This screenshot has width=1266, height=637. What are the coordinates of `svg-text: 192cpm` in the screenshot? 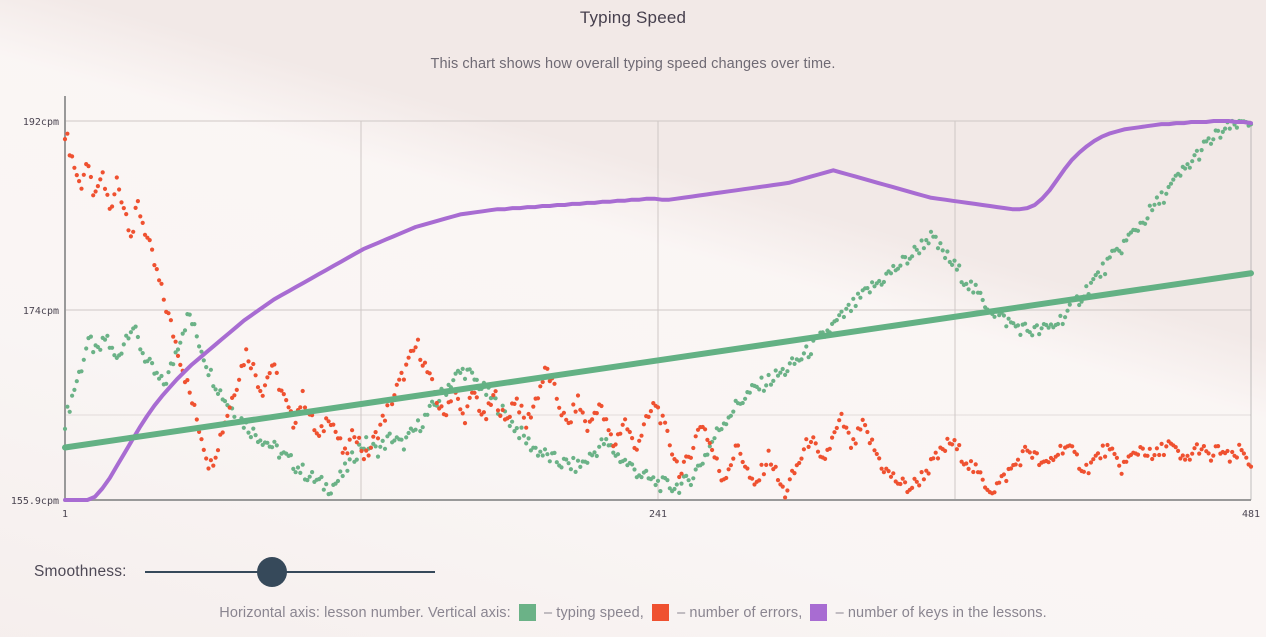 It's located at (41, 122).